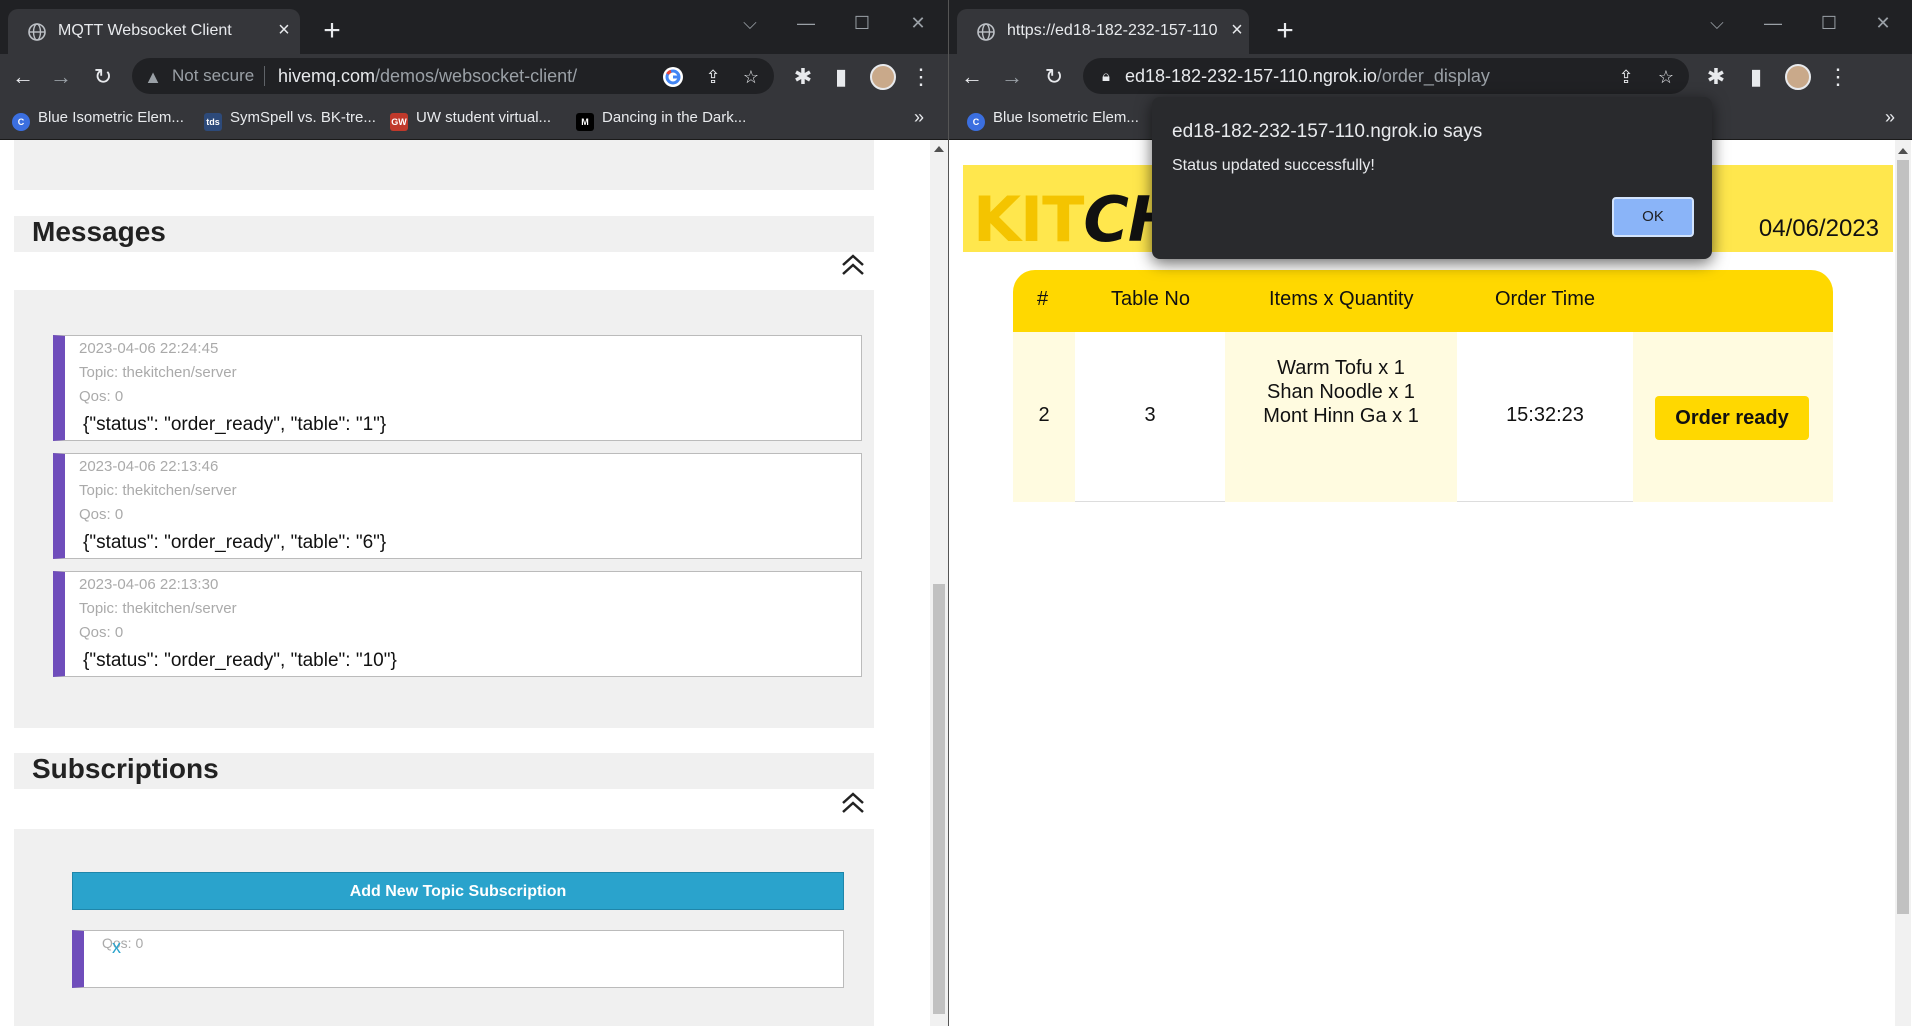 Image resolution: width=1912 pixels, height=1026 pixels. Describe the element at coordinates (458, 891) in the screenshot. I see `add-topic-subscription-button: Add New Topic Subscription` at that location.